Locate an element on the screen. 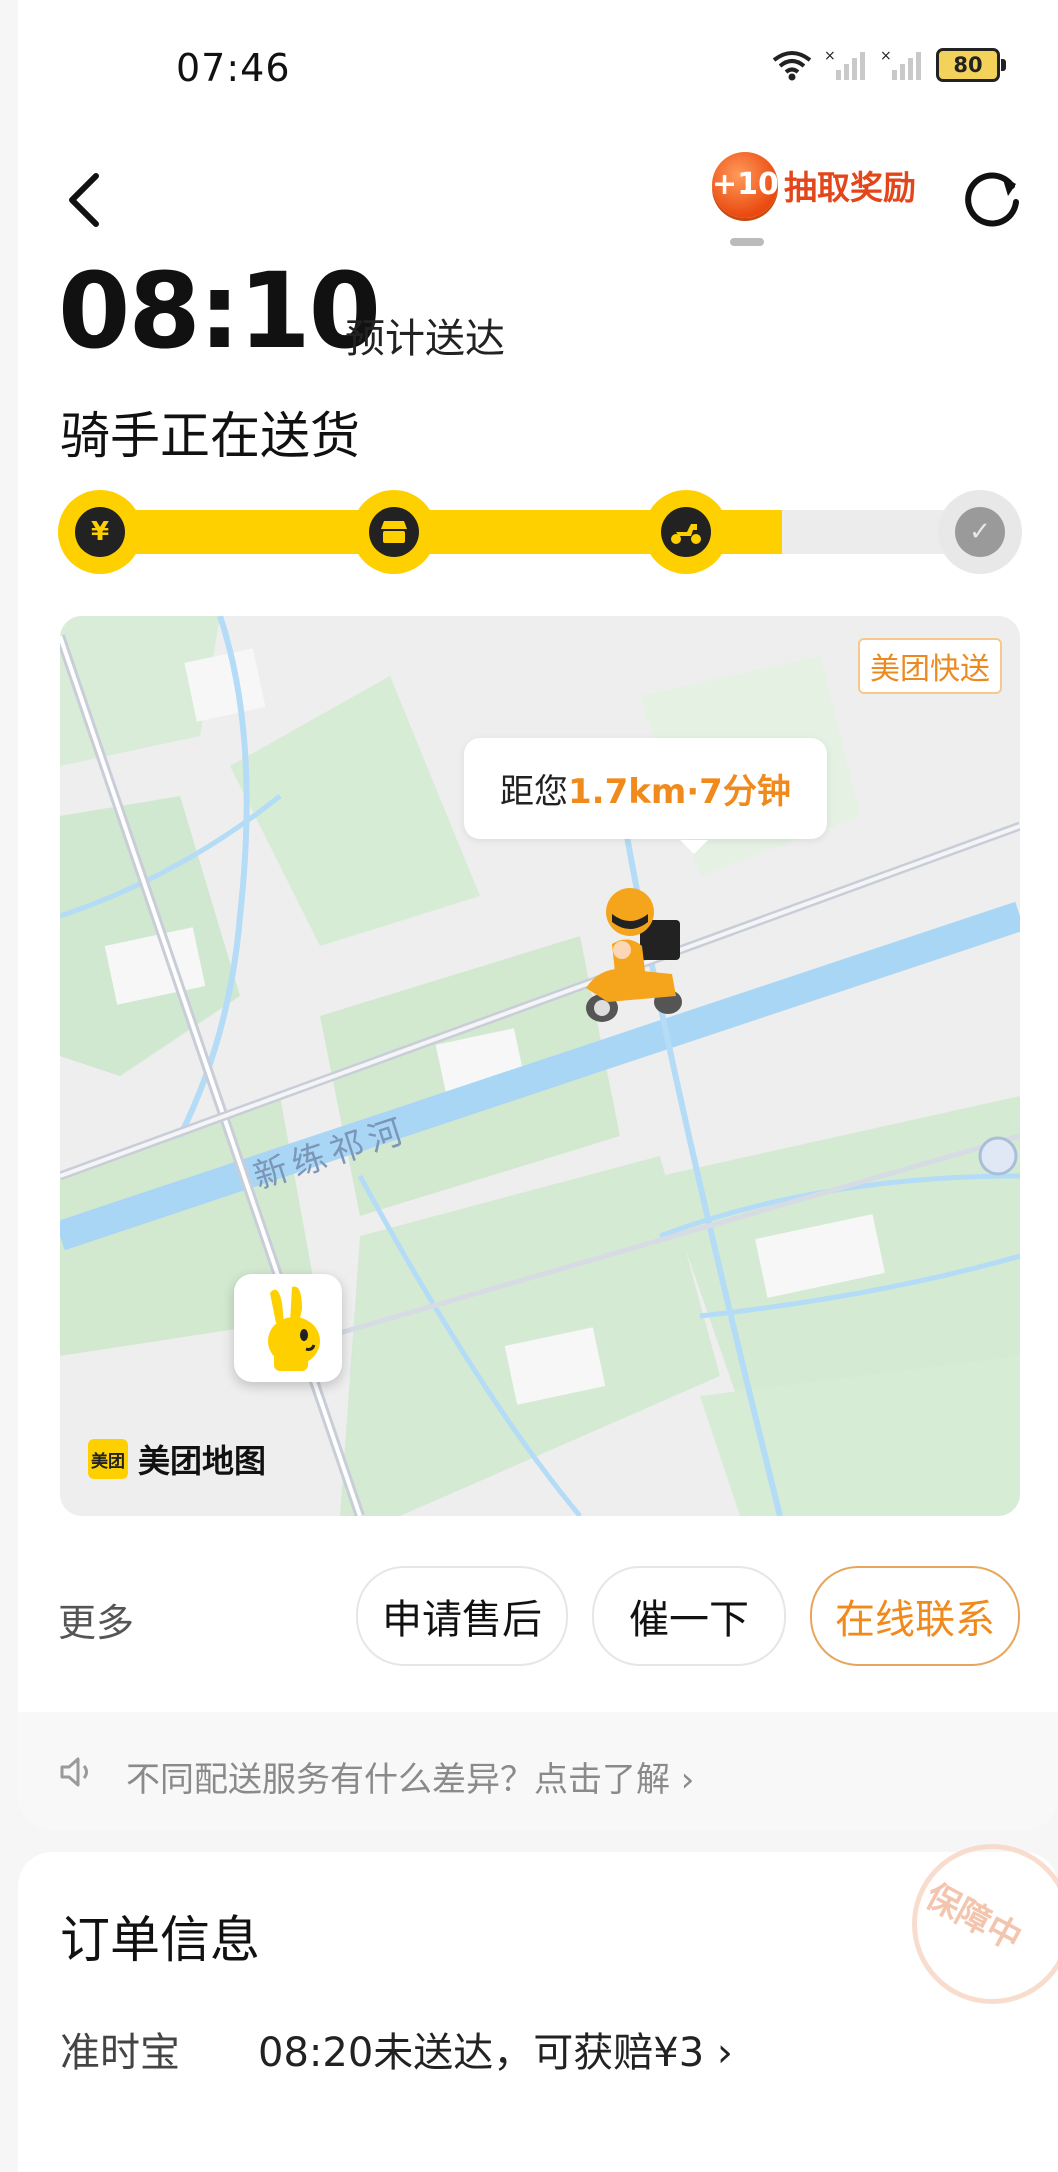  meituan-logo-icon: 美团 is located at coordinates (108, 1459).